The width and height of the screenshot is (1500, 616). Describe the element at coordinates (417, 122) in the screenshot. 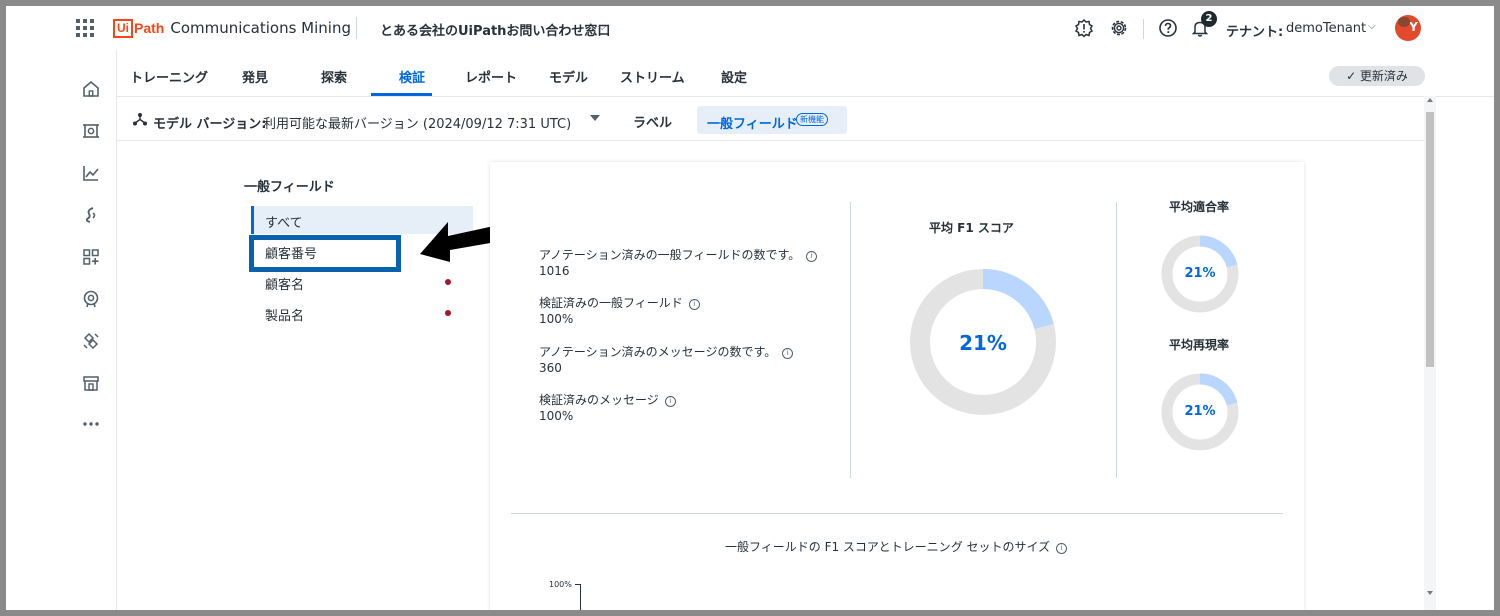

I see `model-version-select: 利用可能な最新バージョン (2024/09/12 7:31 UTC)` at that location.